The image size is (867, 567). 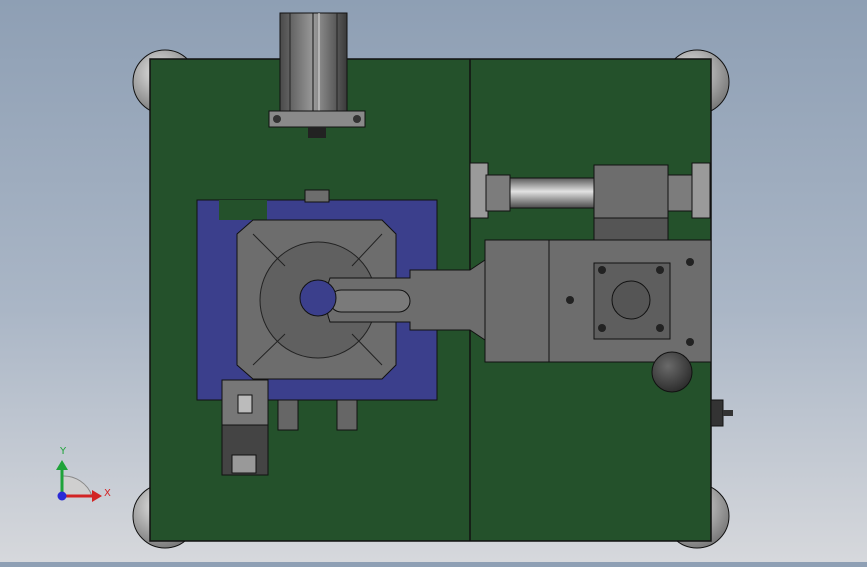 I want to click on slide-block, so click(x=598, y=301).